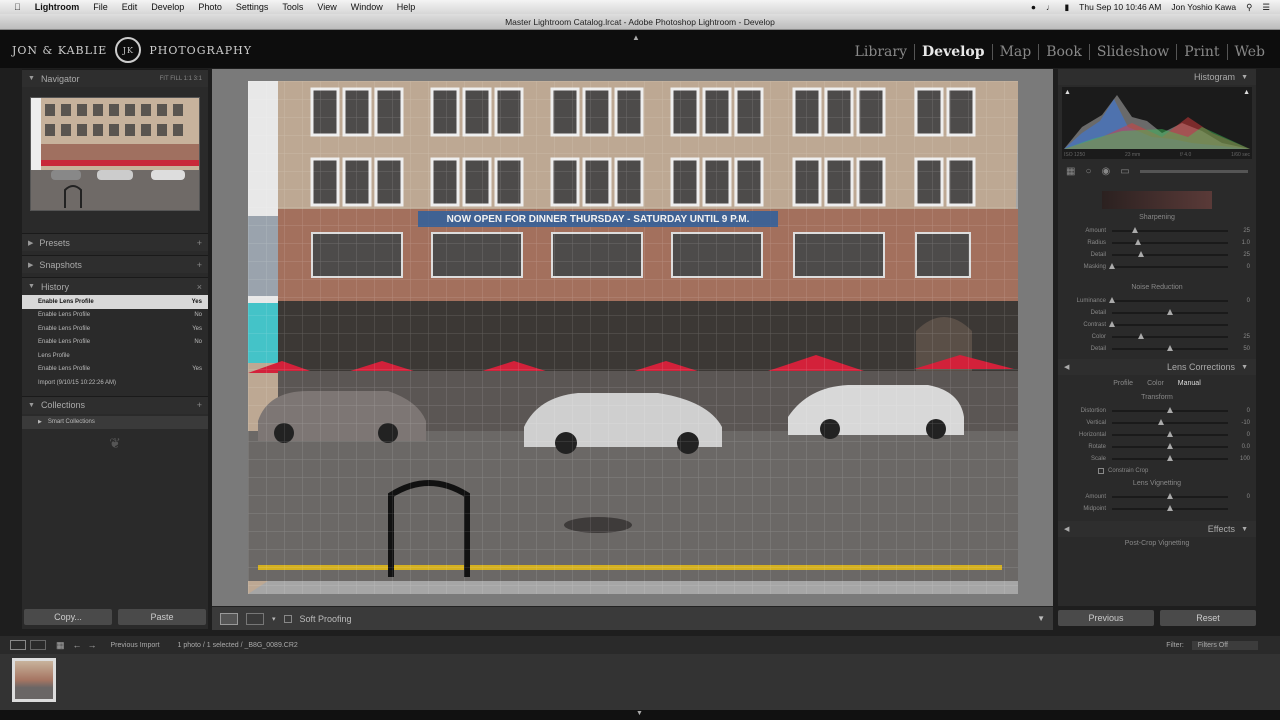  Describe the element at coordinates (255, 618) in the screenshot. I see `before-after-icon` at that location.